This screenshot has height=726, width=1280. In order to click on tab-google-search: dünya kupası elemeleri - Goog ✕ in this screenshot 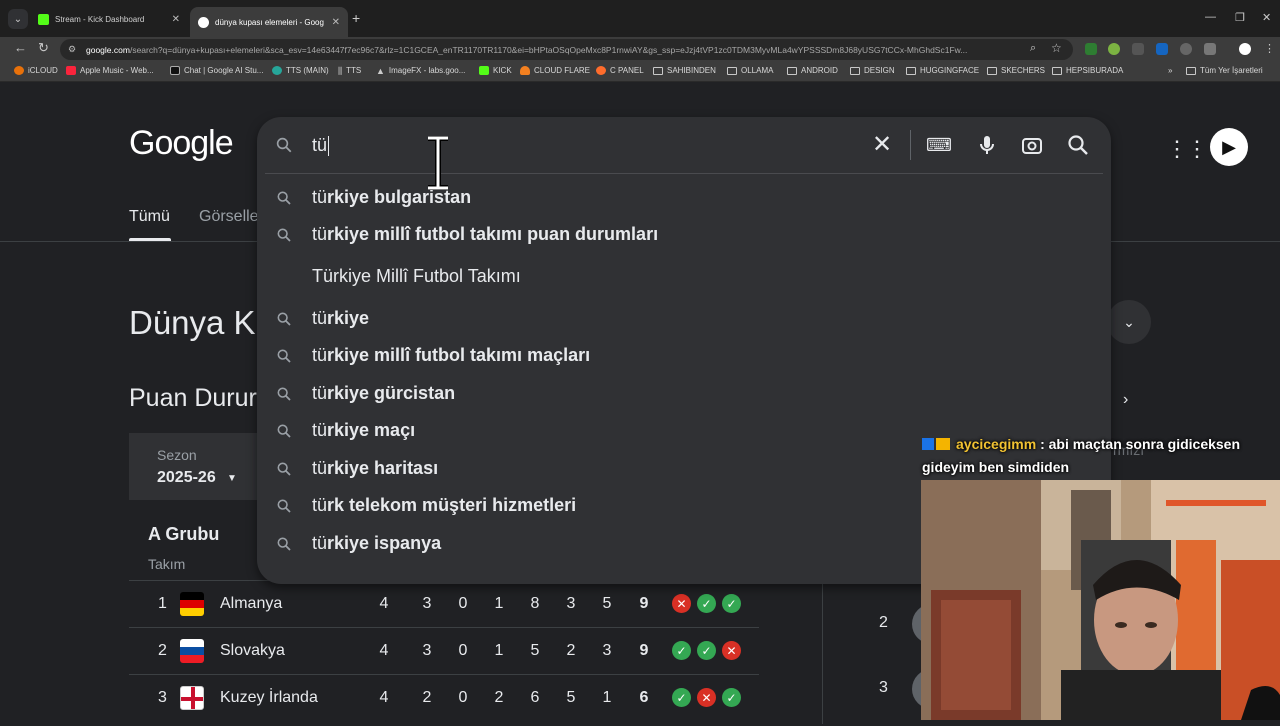, I will do `click(269, 22)`.